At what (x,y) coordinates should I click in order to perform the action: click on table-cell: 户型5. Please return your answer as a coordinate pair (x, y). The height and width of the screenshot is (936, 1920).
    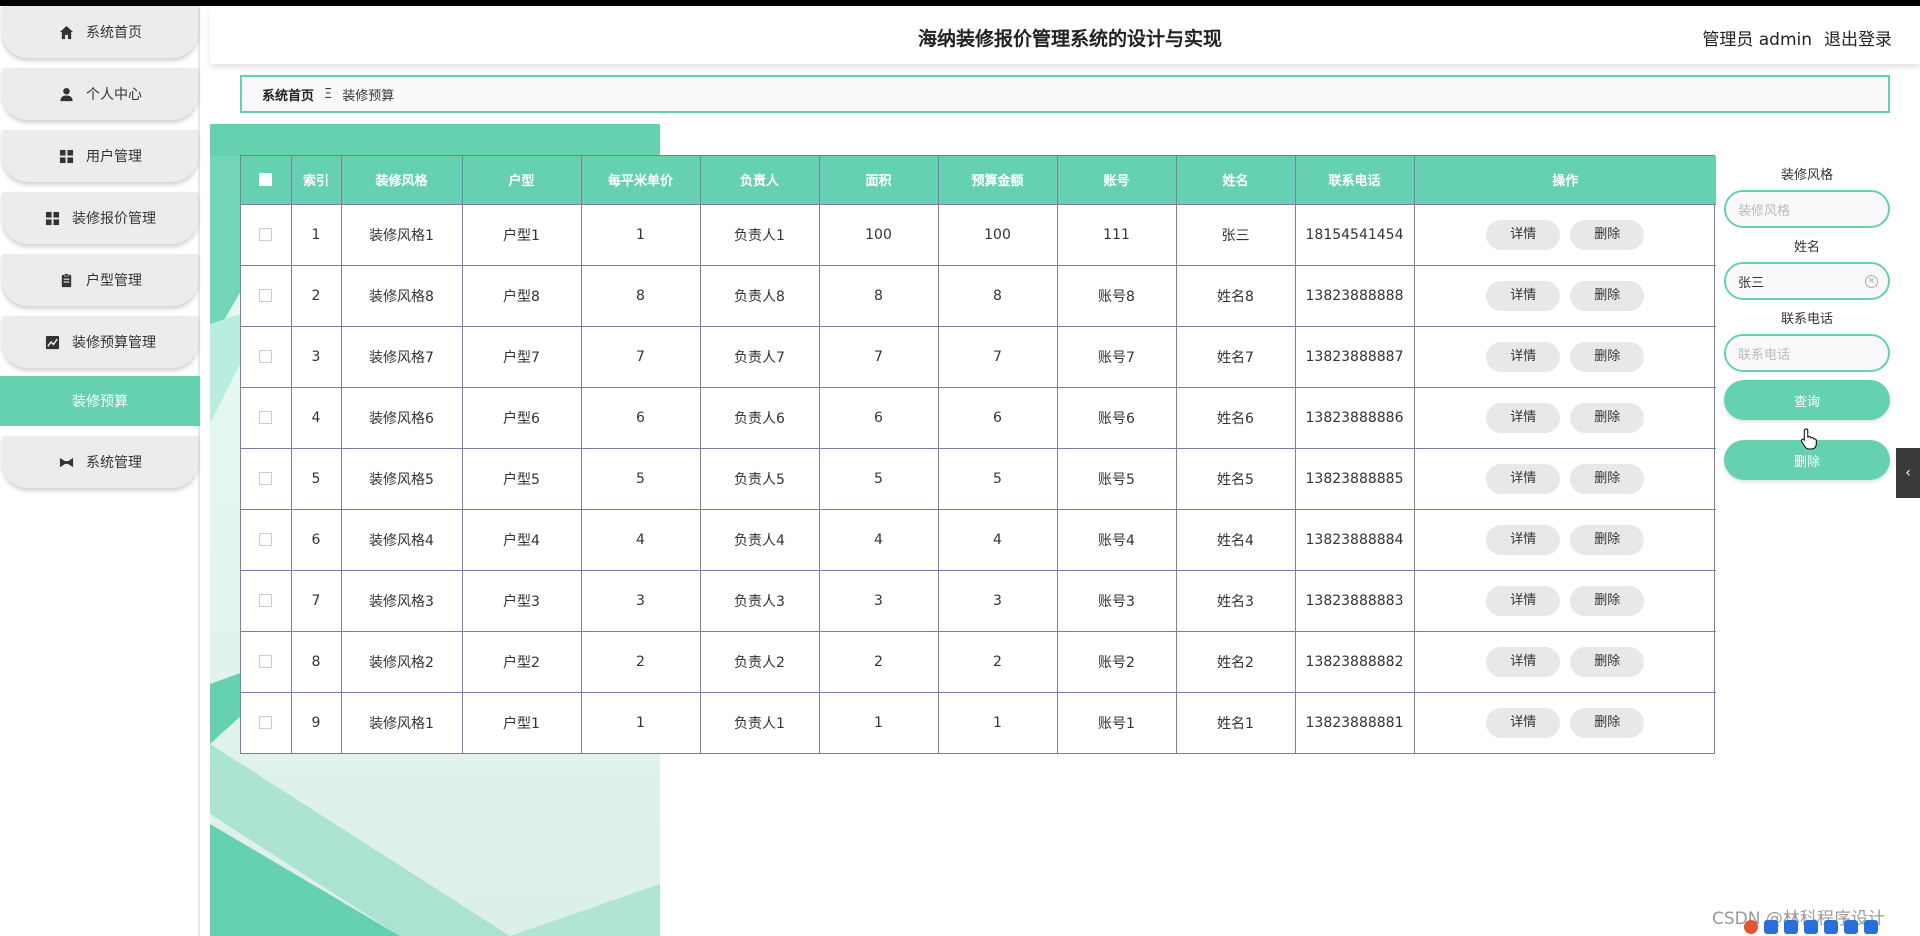
    Looking at the image, I should click on (522, 478).